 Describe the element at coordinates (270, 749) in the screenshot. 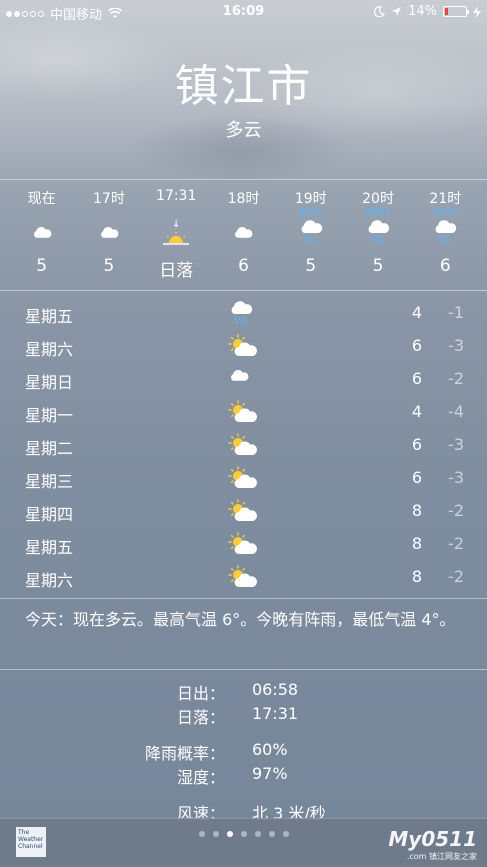

I see `detail-value: 60%` at that location.